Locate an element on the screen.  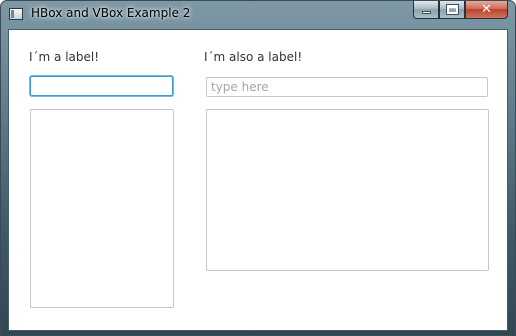
close-button: ✕ is located at coordinates (486, 10).